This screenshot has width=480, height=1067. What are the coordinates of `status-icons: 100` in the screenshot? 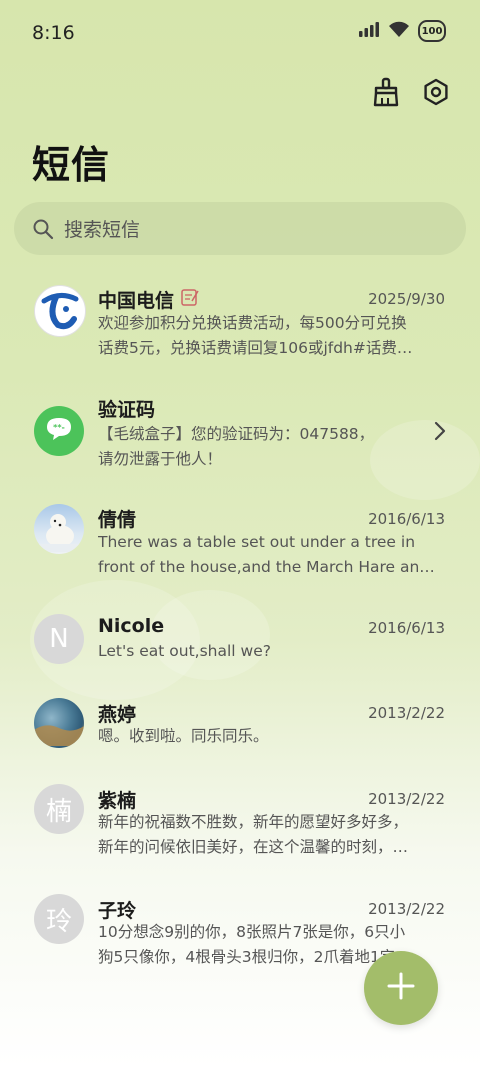 It's located at (402, 31).